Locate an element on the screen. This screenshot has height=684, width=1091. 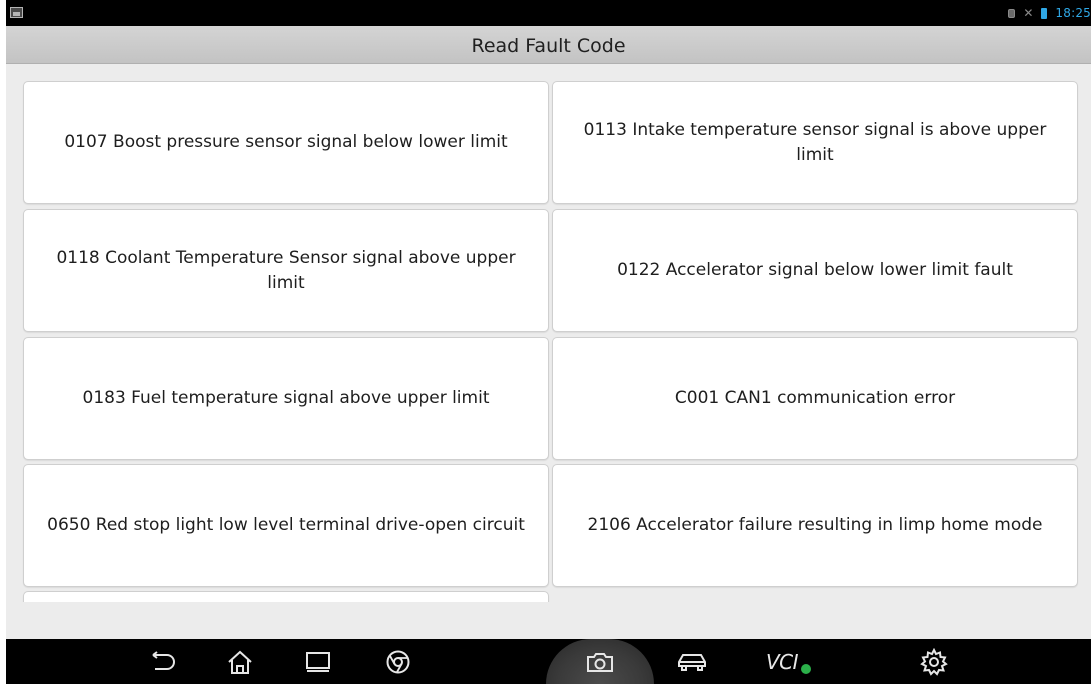
lock-icon is located at coordinates (1012, 13).